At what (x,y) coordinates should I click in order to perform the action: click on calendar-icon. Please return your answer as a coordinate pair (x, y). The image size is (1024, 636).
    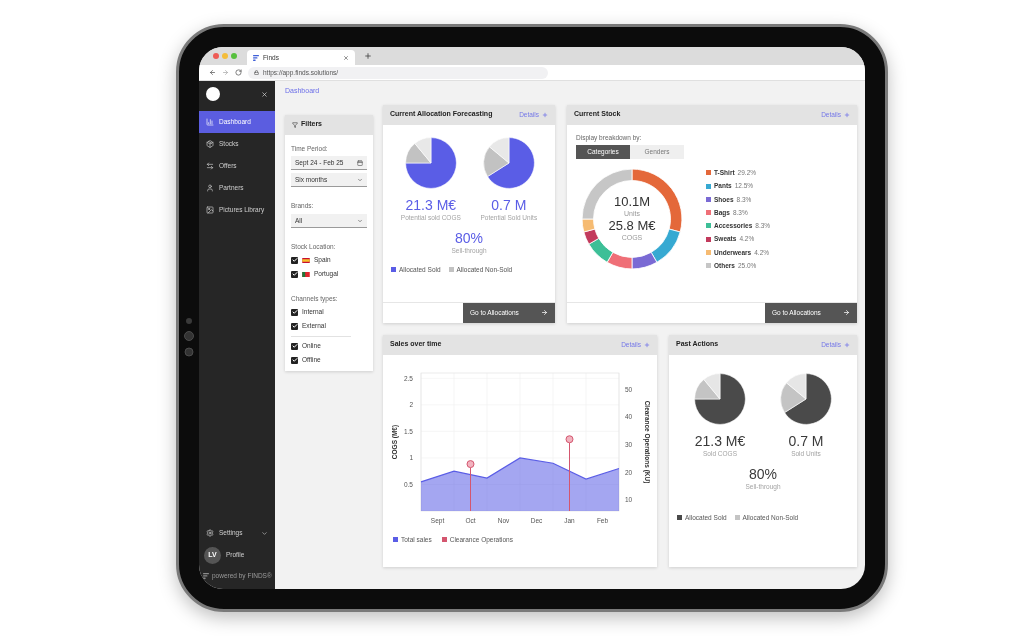
    Looking at the image, I should click on (360, 162).